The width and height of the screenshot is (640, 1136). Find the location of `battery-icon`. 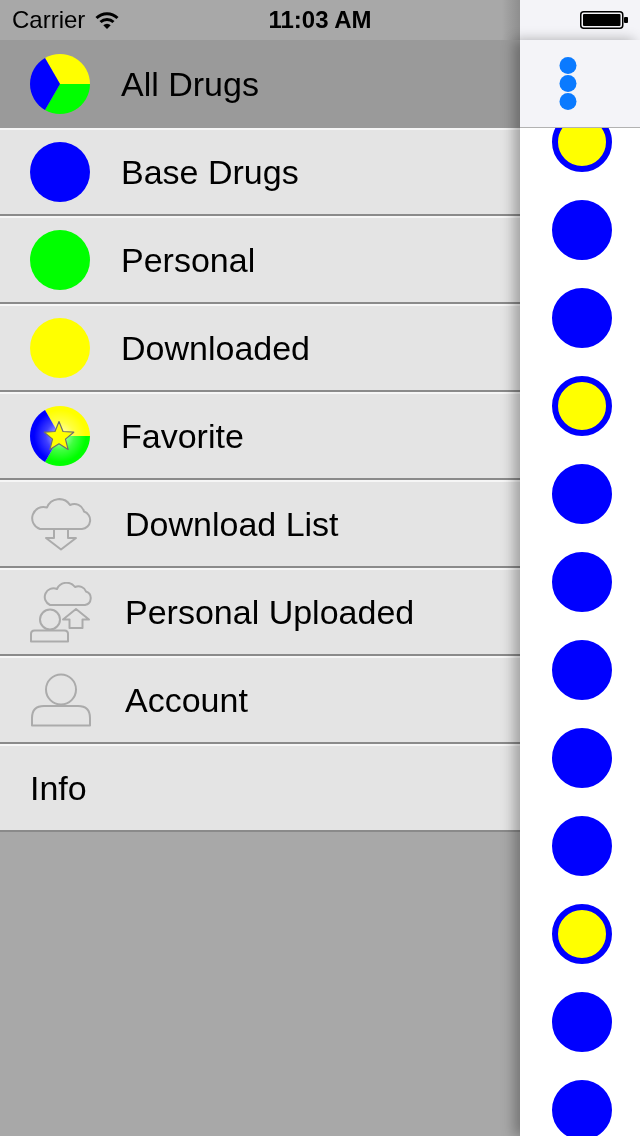

battery-icon is located at coordinates (604, 20).